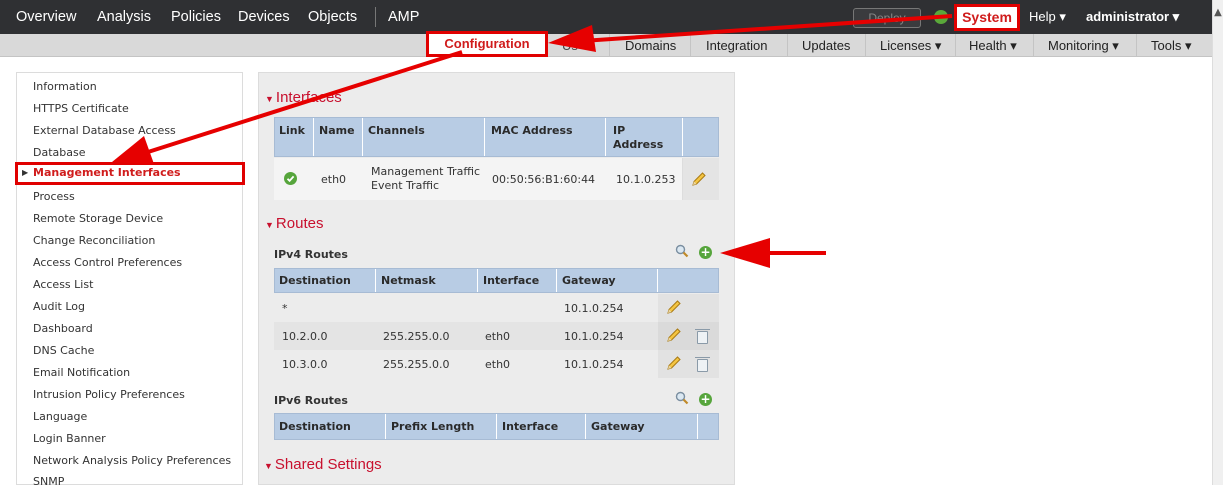 Image resolution: width=1223 pixels, height=485 pixels. Describe the element at coordinates (1171, 48) in the screenshot. I see `subnav-tools: Tools ▾` at that location.